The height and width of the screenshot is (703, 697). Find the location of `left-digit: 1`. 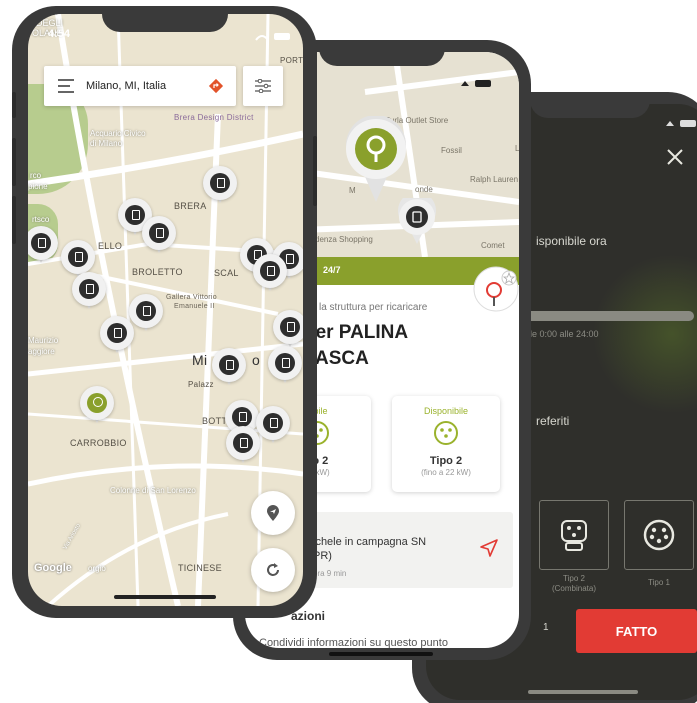

left-digit: 1 is located at coordinates (546, 627).